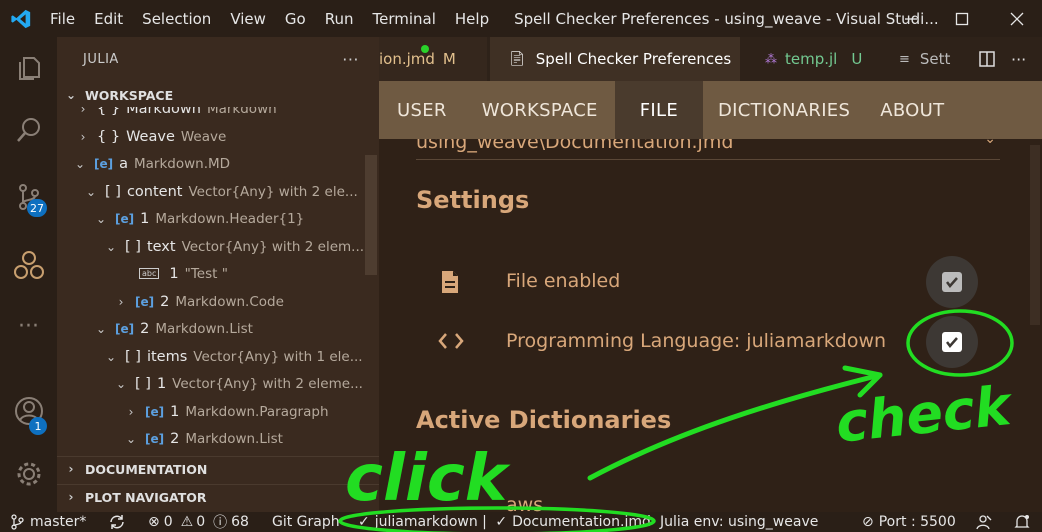 The height and width of the screenshot is (532, 1042). Describe the element at coordinates (739, 522) in the screenshot. I see `julia-env-item: Julia env: using_weave` at that location.